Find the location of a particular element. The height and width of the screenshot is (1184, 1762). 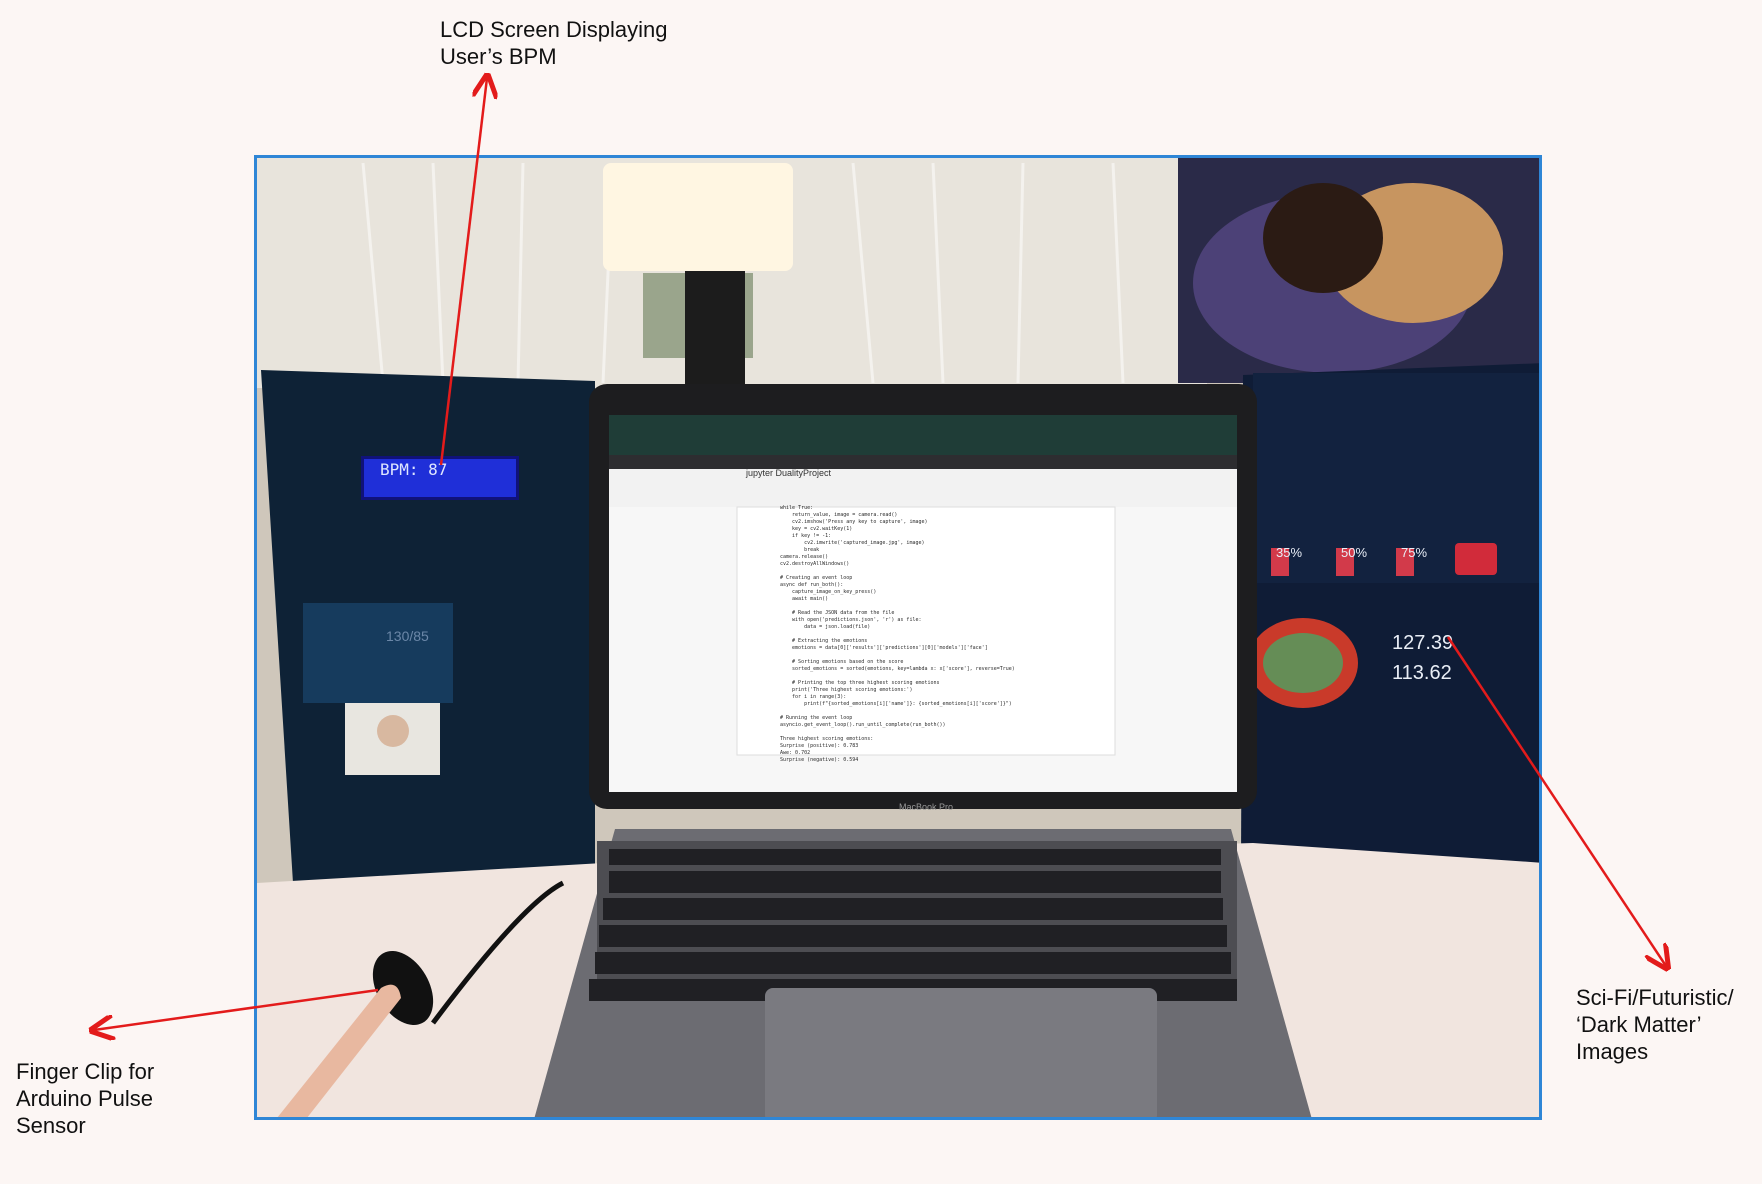

finger-clip-annotation: Finger Clip for Arduino Pulse Sensor is located at coordinates (85, 1098).